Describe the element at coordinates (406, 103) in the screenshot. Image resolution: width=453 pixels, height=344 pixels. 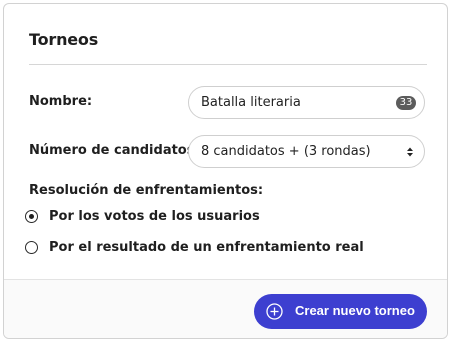
I see `char-counter-badge: 33` at that location.